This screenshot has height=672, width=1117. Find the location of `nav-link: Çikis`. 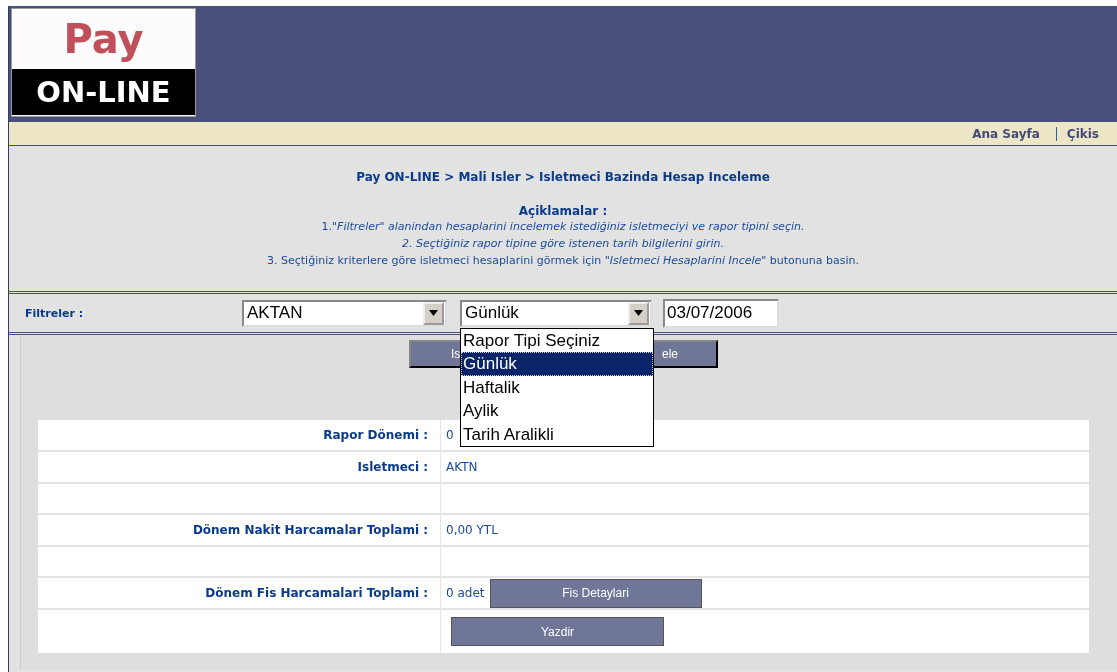

nav-link: Çikis is located at coordinates (1082, 133).